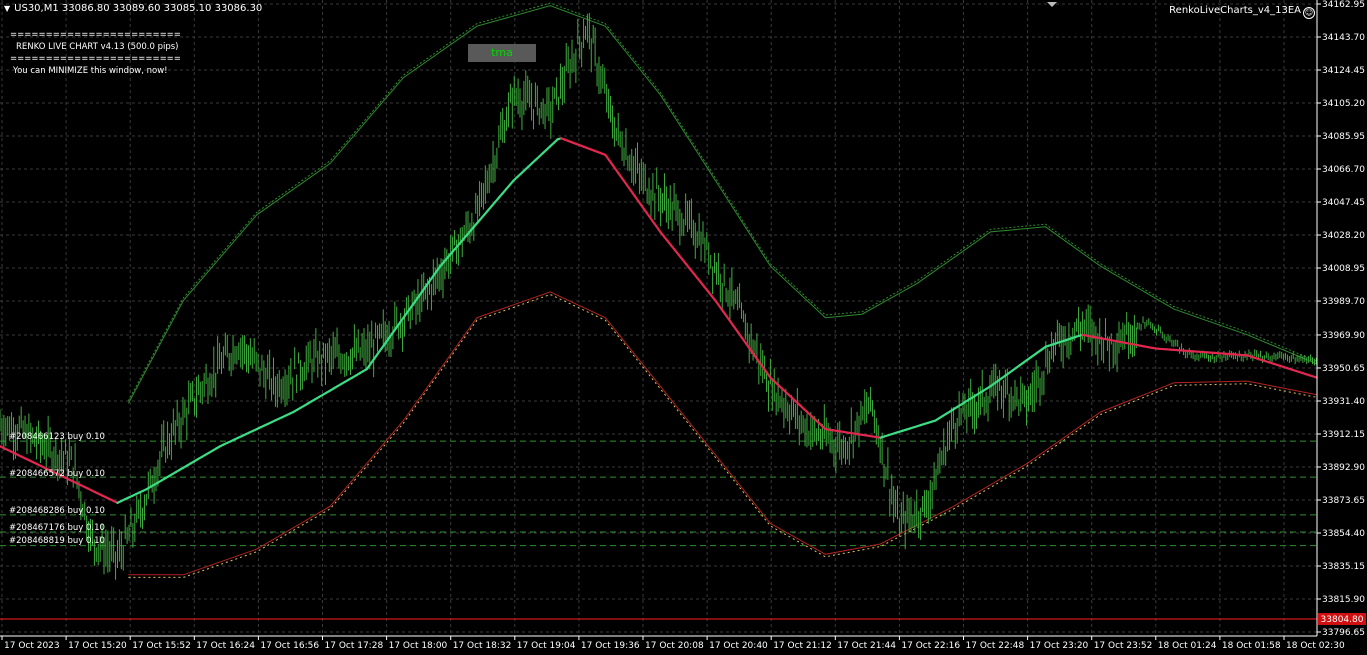 The image size is (1367, 655). I want to click on time-tick-label: 17 Oct 16:56, so click(289, 646).